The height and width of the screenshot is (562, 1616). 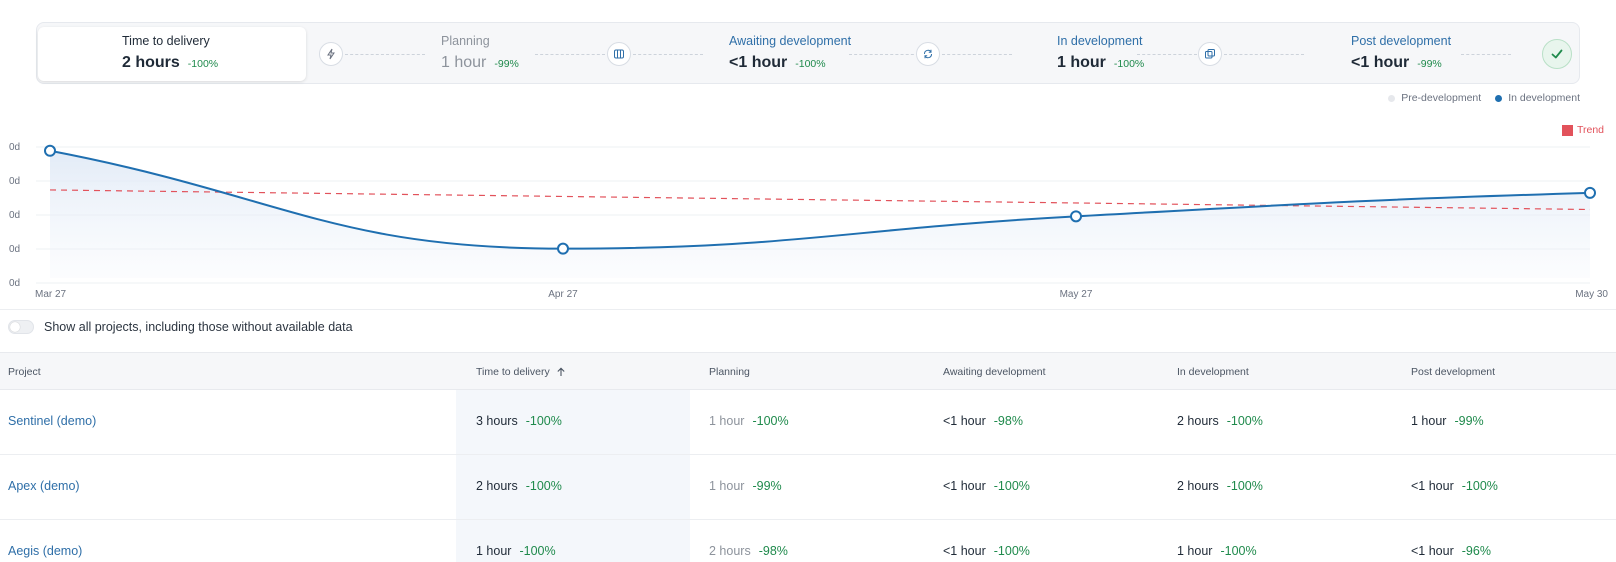 What do you see at coordinates (521, 372) in the screenshot?
I see `column-header-time-to-delivery: Time to delivery` at bounding box center [521, 372].